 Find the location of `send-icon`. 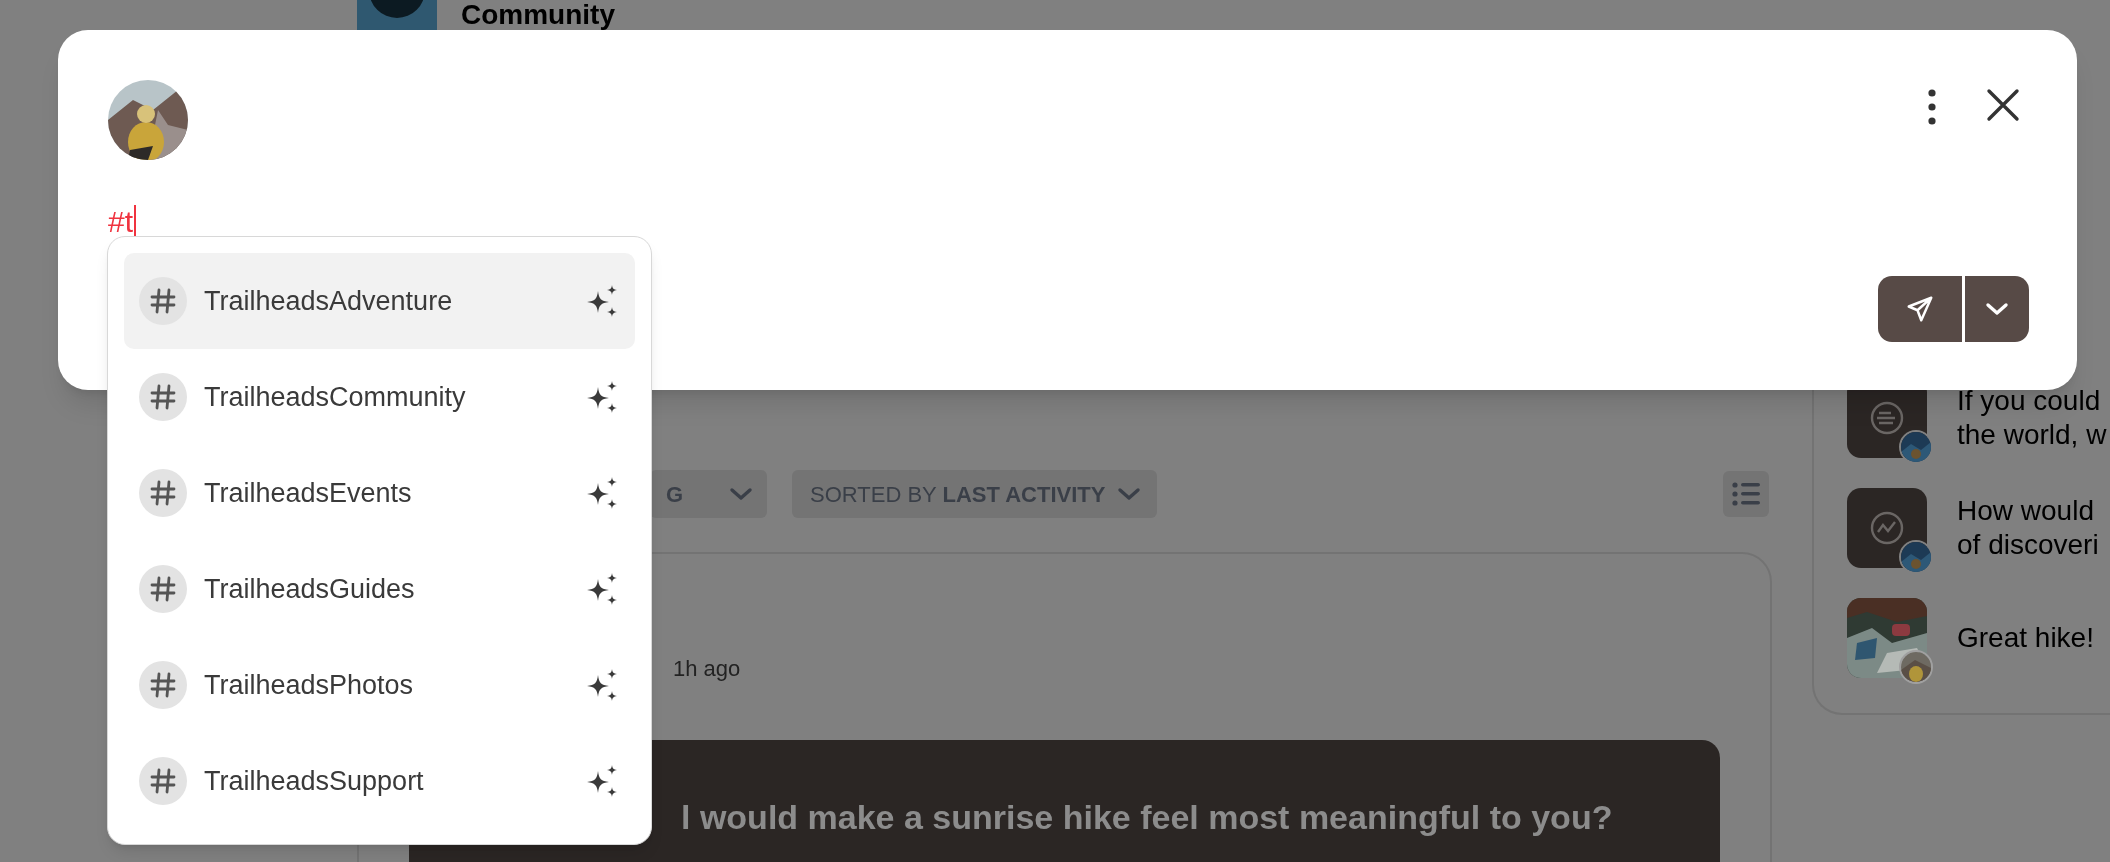

send-icon is located at coordinates (1920, 309).